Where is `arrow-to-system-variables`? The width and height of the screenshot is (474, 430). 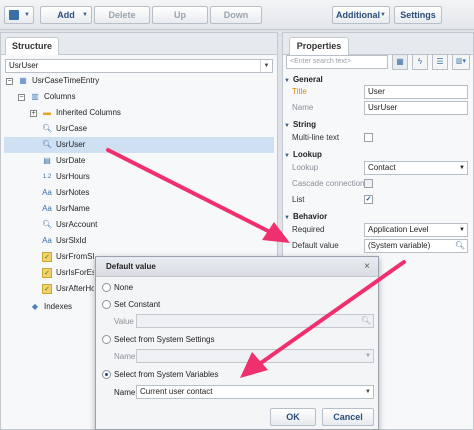
arrow-to-system-variables is located at coordinates (331, 313).